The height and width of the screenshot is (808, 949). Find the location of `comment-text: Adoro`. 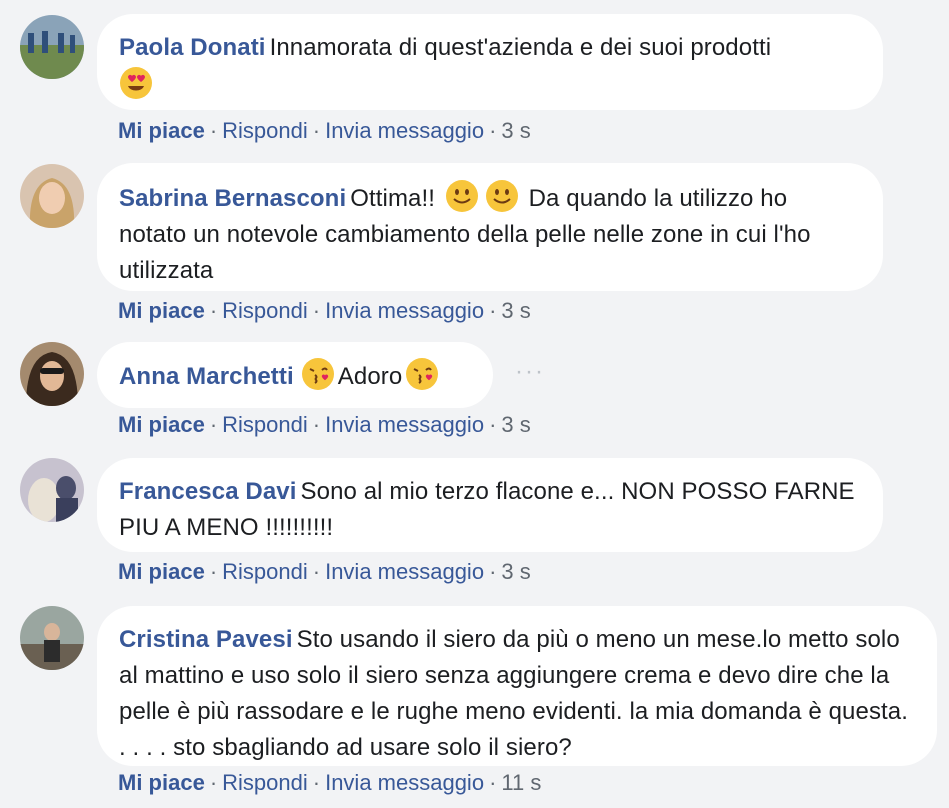

comment-text: Adoro is located at coordinates (370, 376).